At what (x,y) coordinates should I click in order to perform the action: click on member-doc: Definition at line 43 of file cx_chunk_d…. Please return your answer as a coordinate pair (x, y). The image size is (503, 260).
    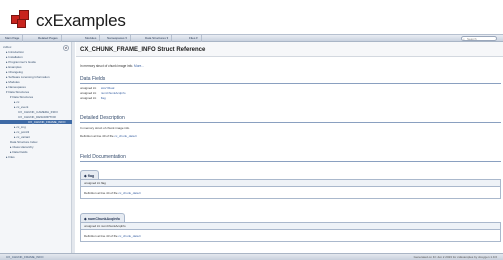
    Looking at the image, I should click on (290, 236).